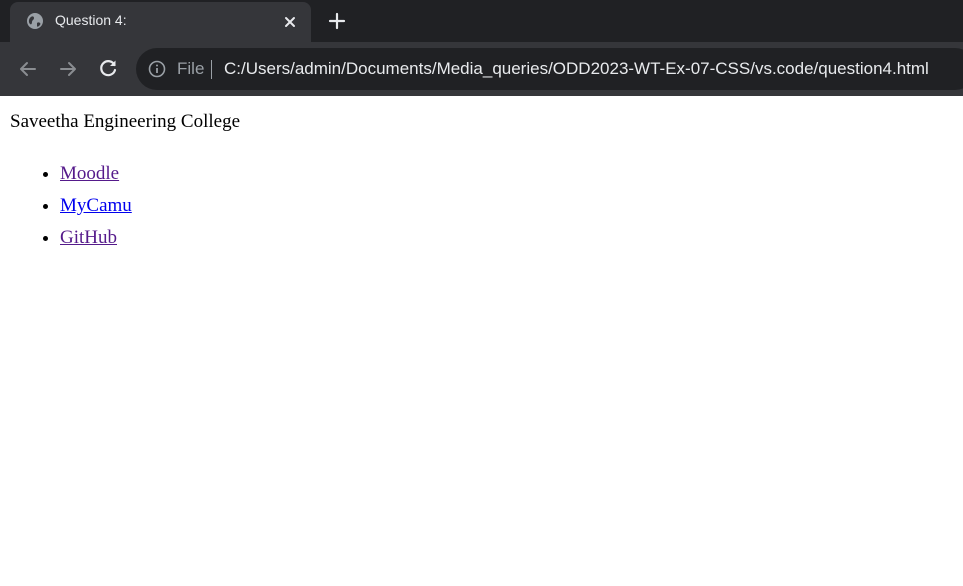  Describe the element at coordinates (35, 21) in the screenshot. I see `globe-icon` at that location.